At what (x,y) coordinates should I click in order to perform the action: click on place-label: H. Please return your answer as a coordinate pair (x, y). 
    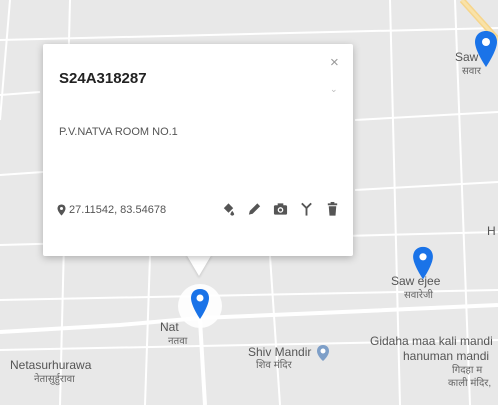
    Looking at the image, I should click on (491, 231).